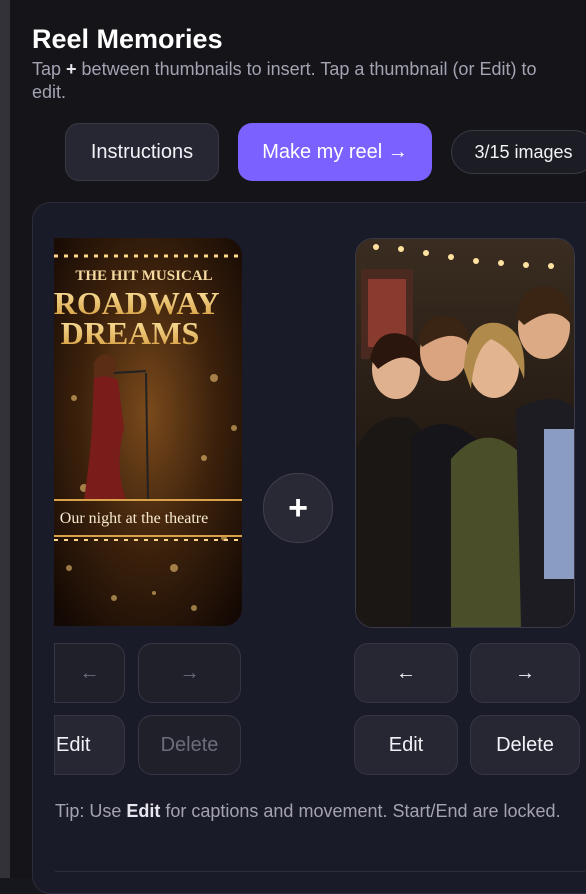 This screenshot has width=586, height=894. Describe the element at coordinates (143, 276) in the screenshot. I see `poster-tagline: THE HIT MUSICAL` at that location.